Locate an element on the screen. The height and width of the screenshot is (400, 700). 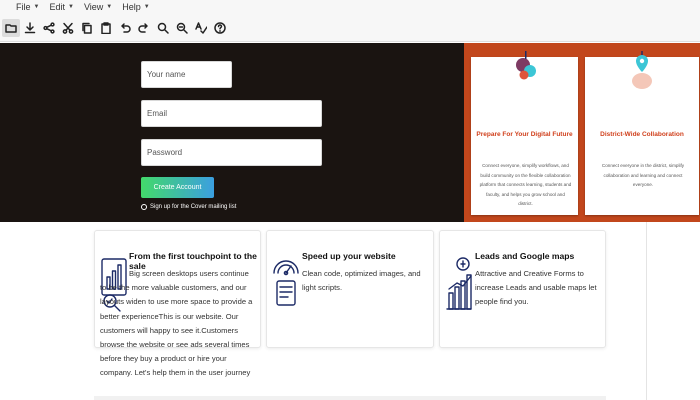
speedometer-icon is located at coordinates (286, 284).